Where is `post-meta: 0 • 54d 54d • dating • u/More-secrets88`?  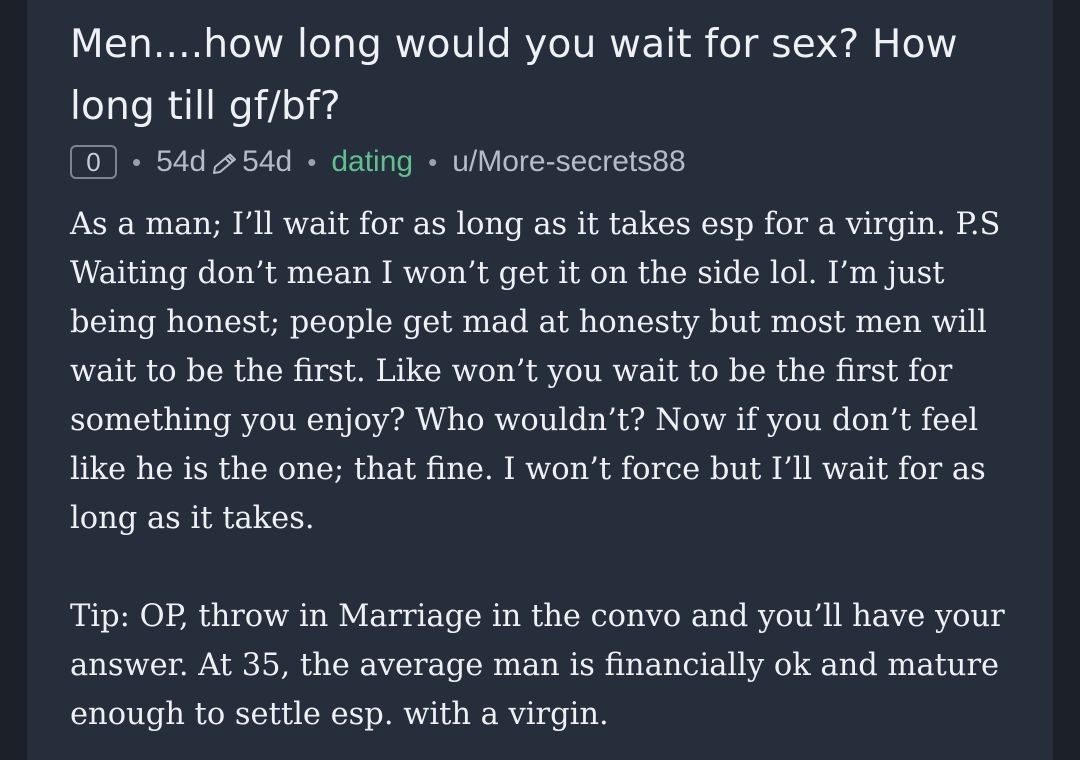
post-meta: 0 • 54d 54d • dating • u/More-secrets88 is located at coordinates (550, 162).